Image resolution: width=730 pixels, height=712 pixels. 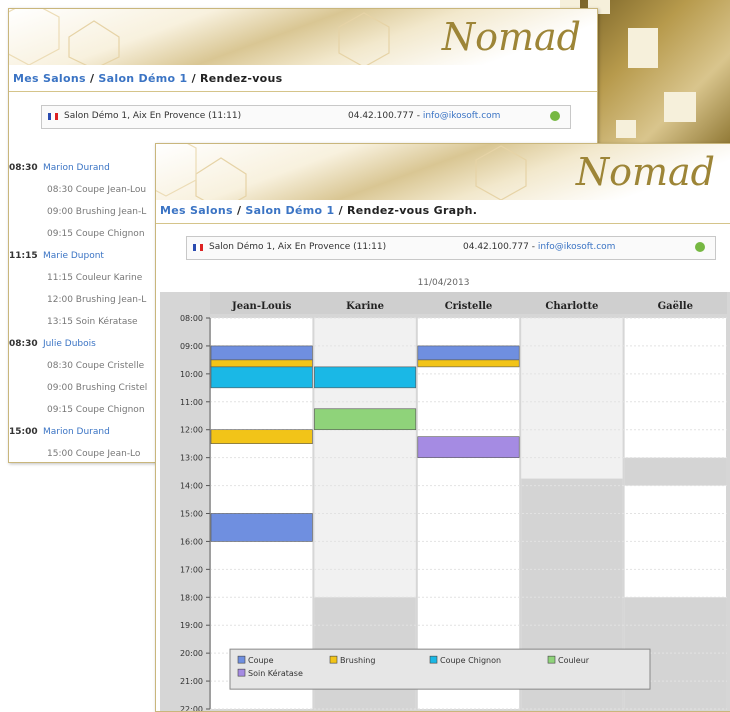 I want to click on breadcrumb-current: Rendez-vous, so click(x=241, y=78).